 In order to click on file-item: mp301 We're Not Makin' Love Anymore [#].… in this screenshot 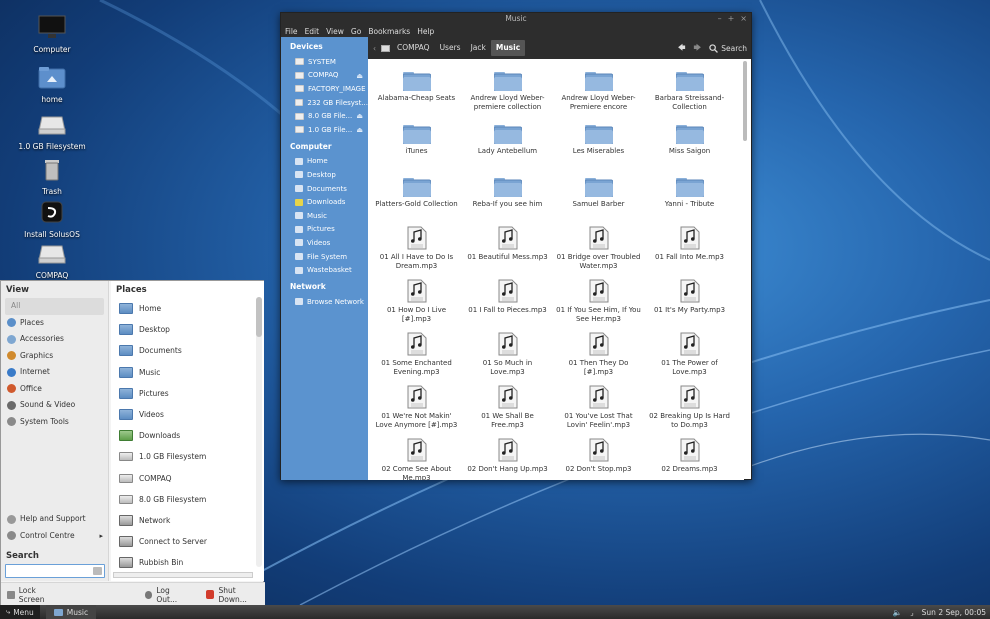, I will do `click(416, 411)`.